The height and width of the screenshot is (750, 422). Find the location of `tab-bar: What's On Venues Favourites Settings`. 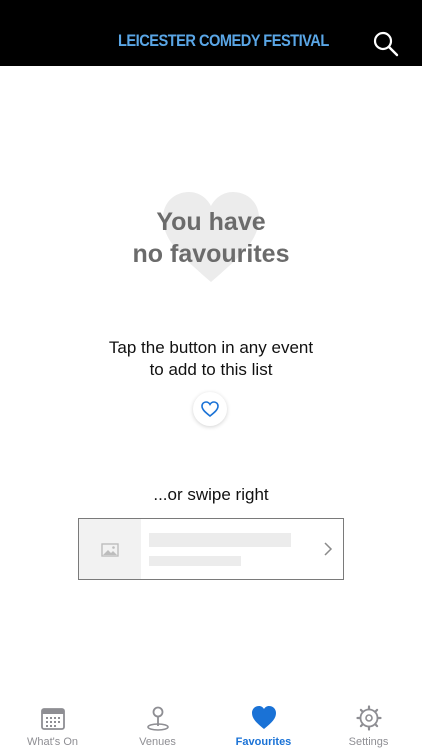

tab-bar: What's On Venues Favourites Settings is located at coordinates (211, 725).